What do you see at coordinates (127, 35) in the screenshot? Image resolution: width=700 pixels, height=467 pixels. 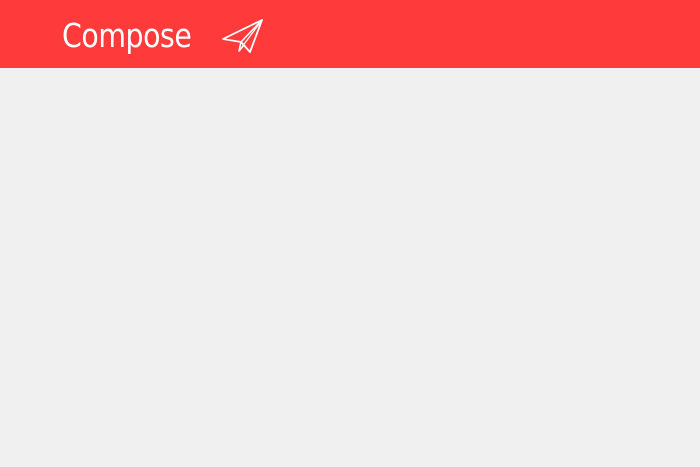 I see `compose-title: Compose` at bounding box center [127, 35].